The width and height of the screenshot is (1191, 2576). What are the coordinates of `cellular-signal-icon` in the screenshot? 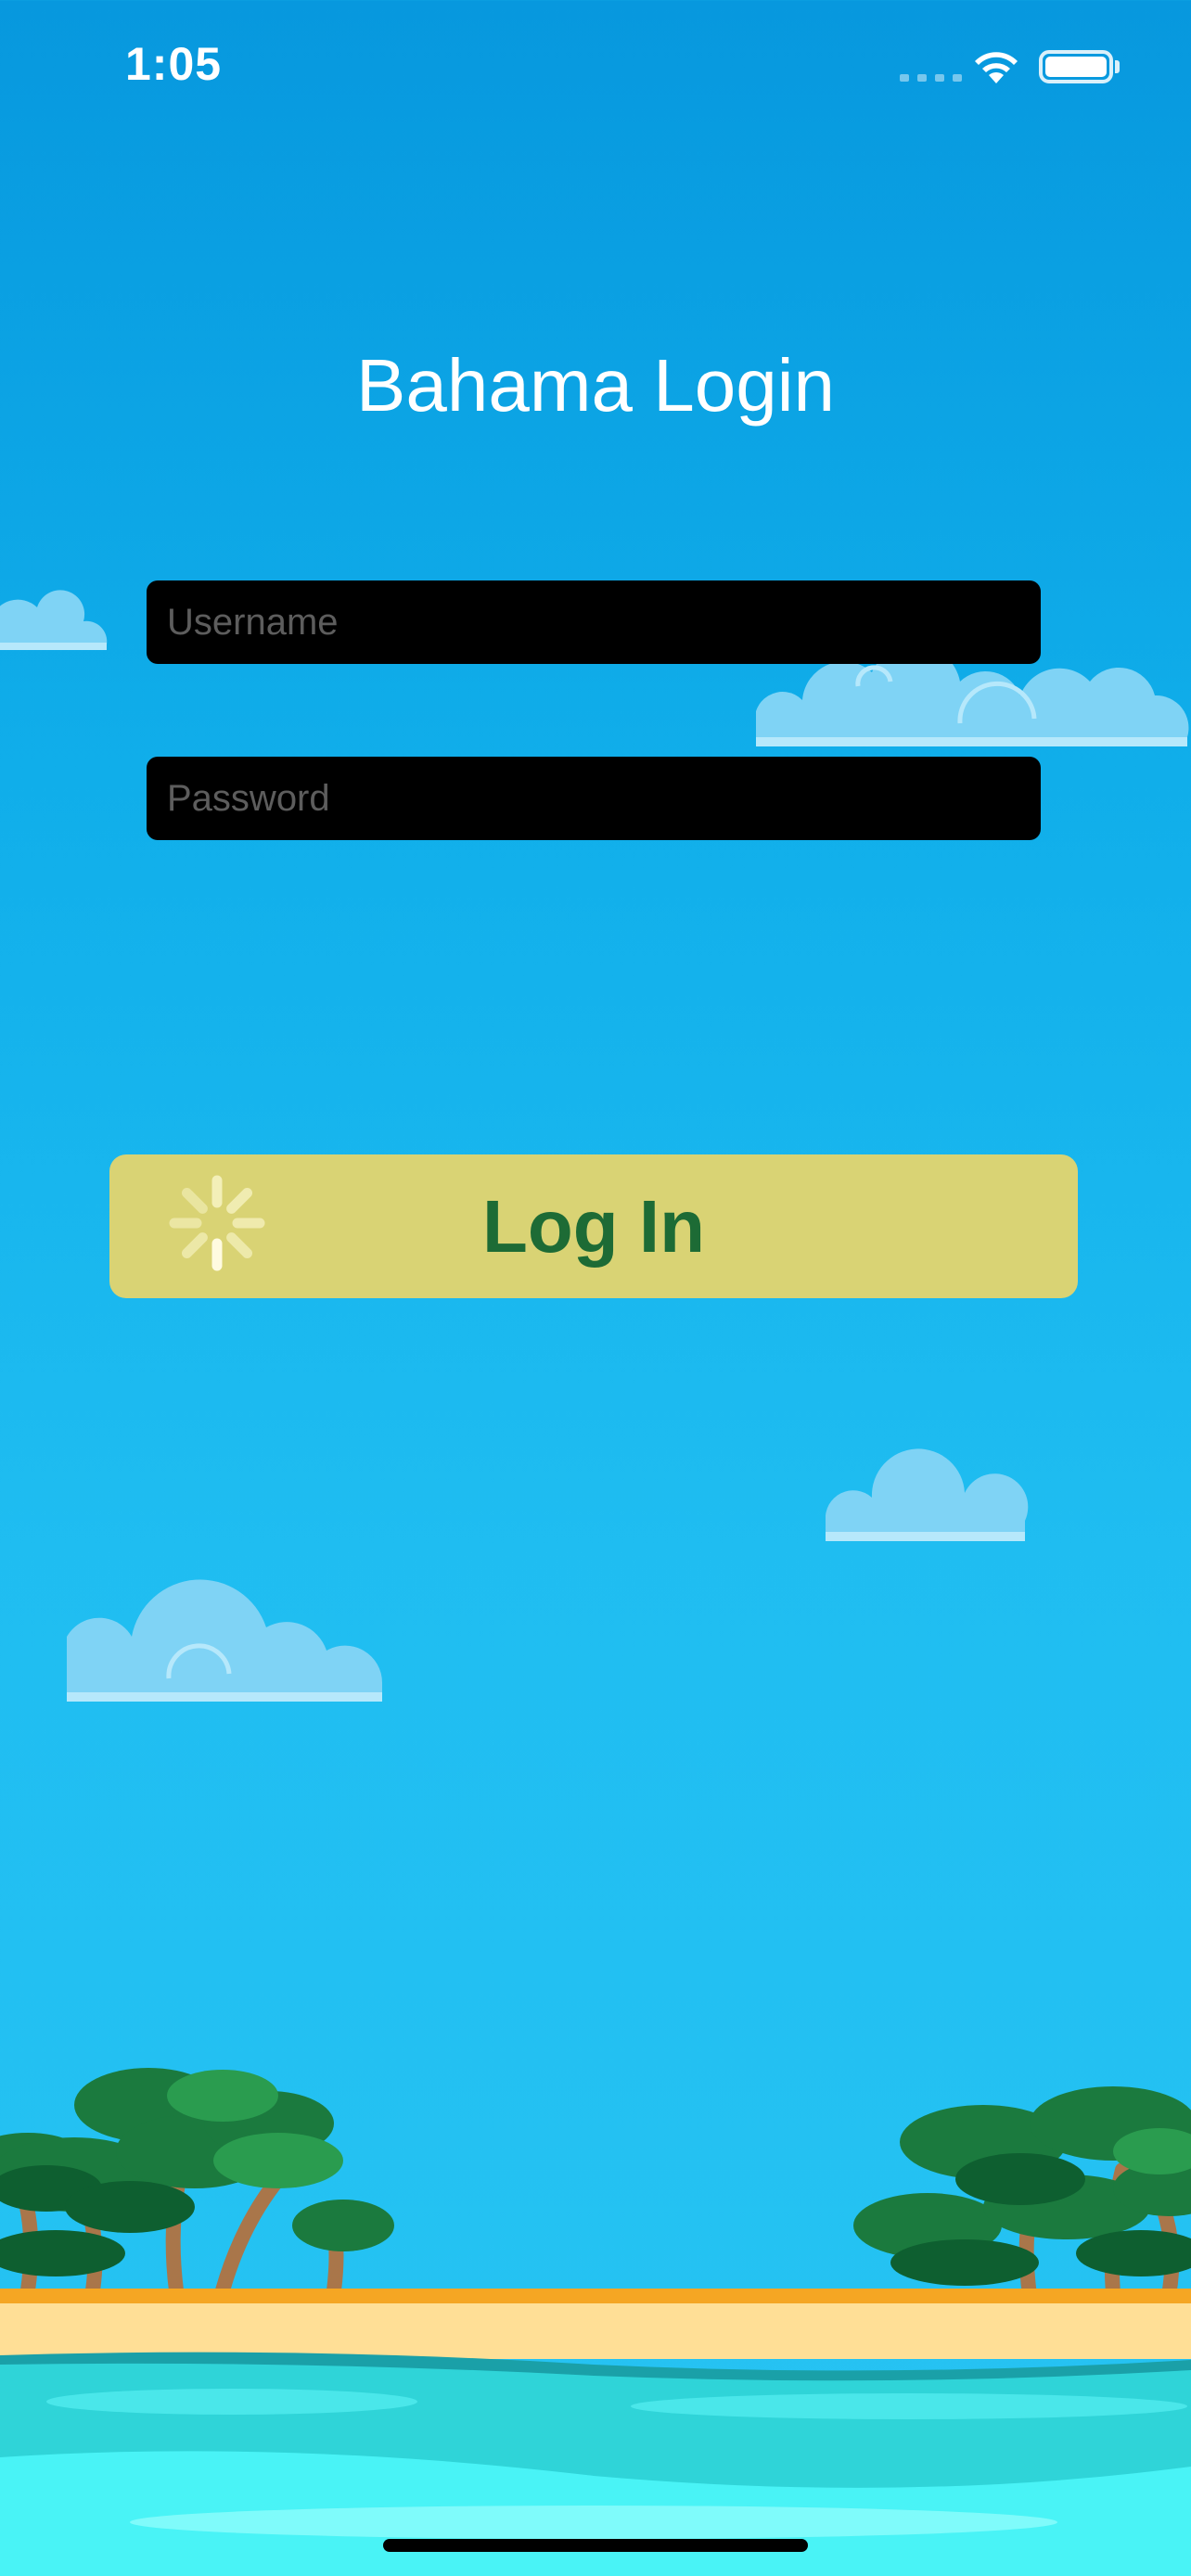 It's located at (931, 78).